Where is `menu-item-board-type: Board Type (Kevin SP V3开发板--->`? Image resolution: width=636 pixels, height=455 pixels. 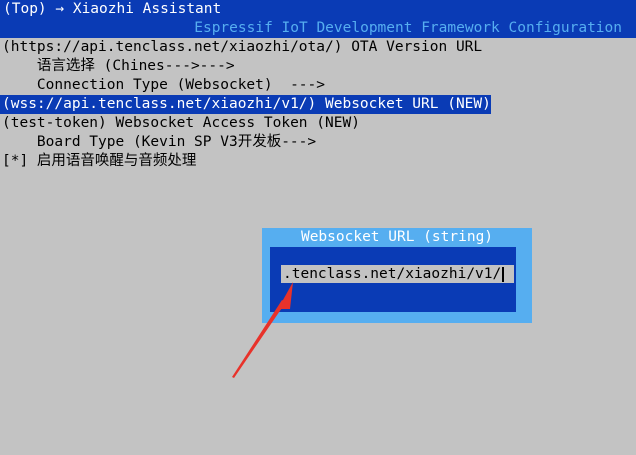
menu-item-board-type: Board Type (Kevin SP V3开发板---> is located at coordinates (159, 142).